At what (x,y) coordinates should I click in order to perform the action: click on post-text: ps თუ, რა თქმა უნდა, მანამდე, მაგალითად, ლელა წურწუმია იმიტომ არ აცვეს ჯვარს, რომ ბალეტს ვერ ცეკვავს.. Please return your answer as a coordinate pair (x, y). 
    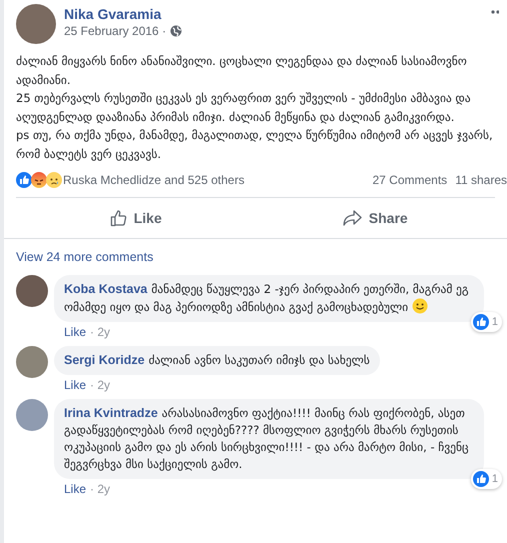
    Looking at the image, I should click on (255, 145).